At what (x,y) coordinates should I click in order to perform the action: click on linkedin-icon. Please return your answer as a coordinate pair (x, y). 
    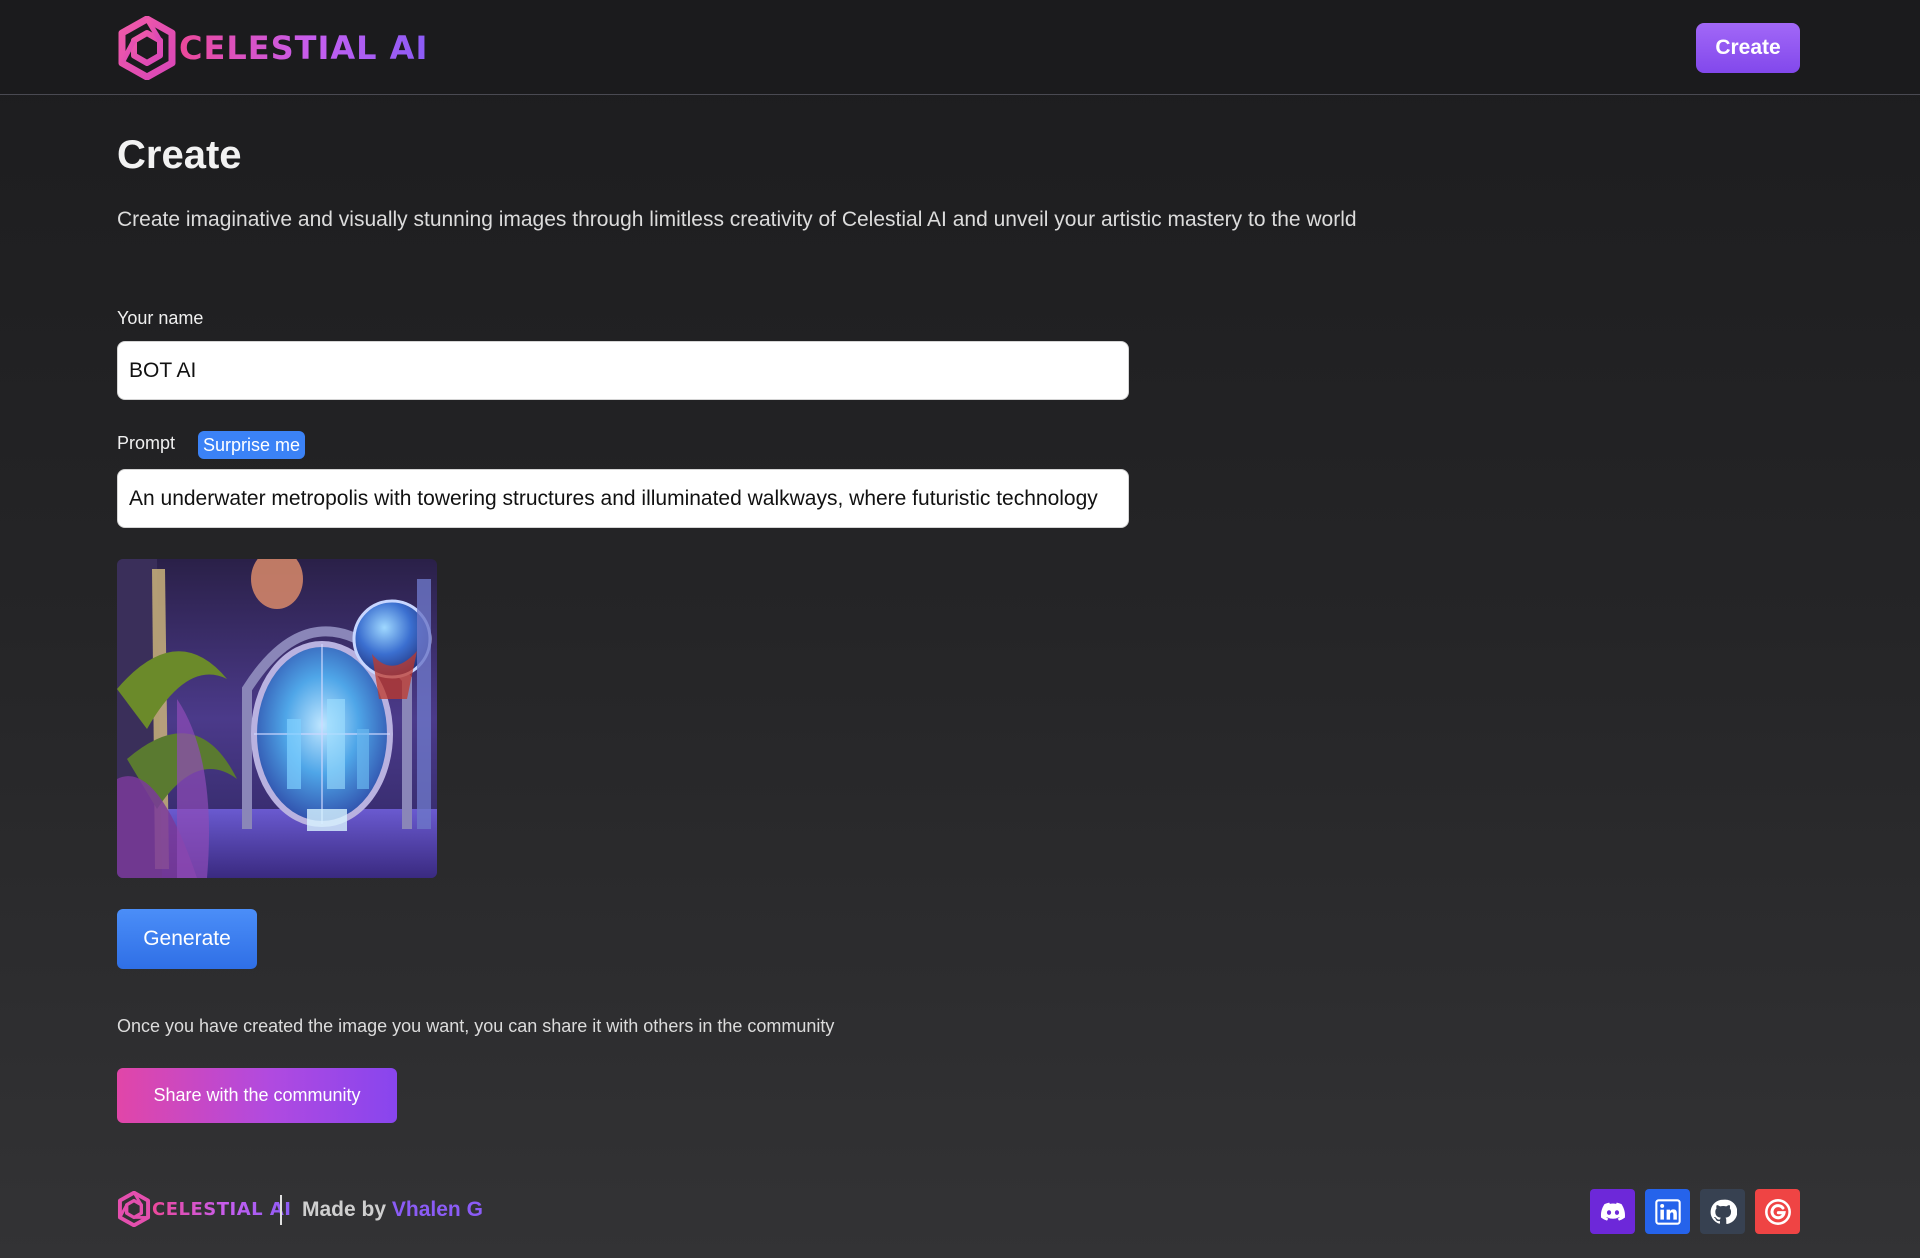
    Looking at the image, I should click on (1667, 1211).